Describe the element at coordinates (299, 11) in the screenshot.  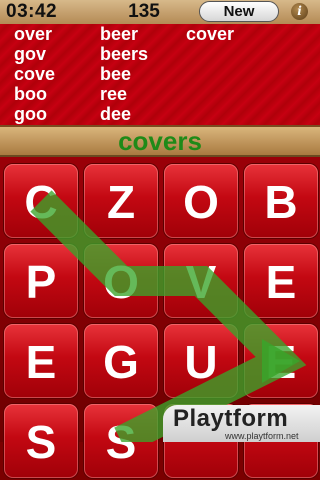
I see `info-icon: i` at that location.